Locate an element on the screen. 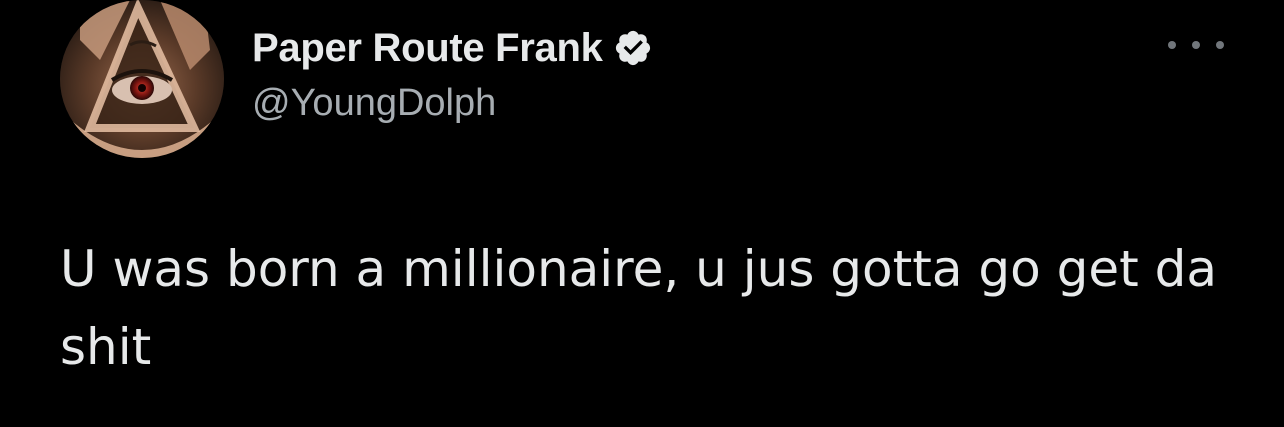 The height and width of the screenshot is (427, 1284). profile-avatar is located at coordinates (142, 79).